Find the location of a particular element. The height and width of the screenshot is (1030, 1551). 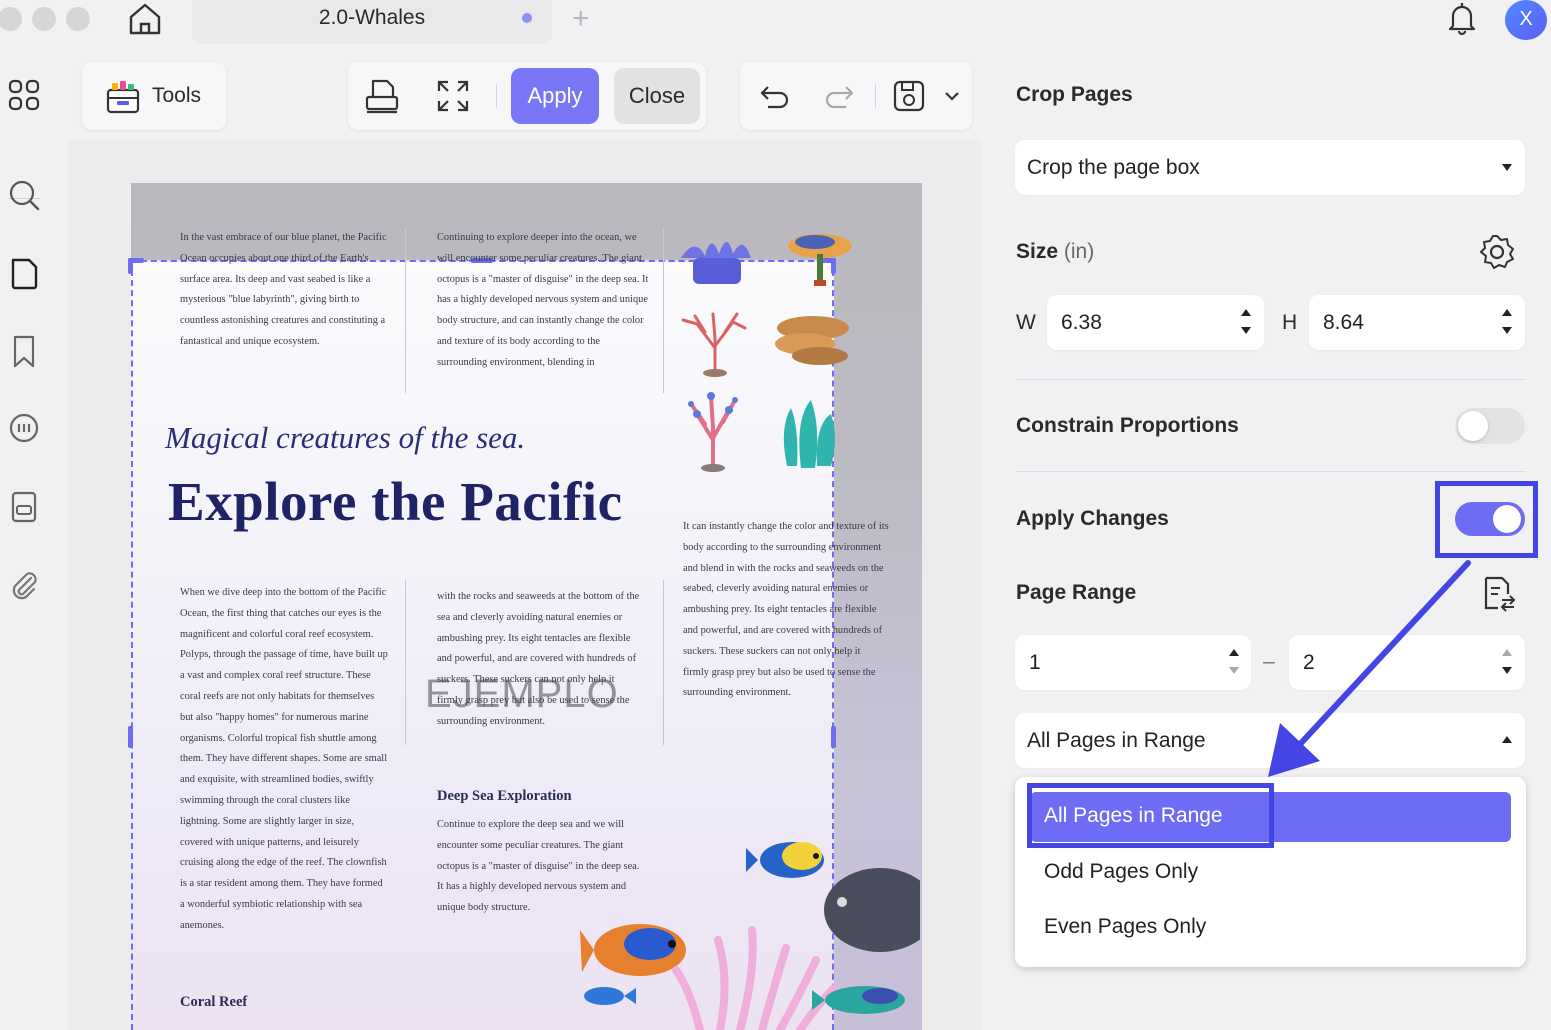

width-label: W is located at coordinates (1026, 322).